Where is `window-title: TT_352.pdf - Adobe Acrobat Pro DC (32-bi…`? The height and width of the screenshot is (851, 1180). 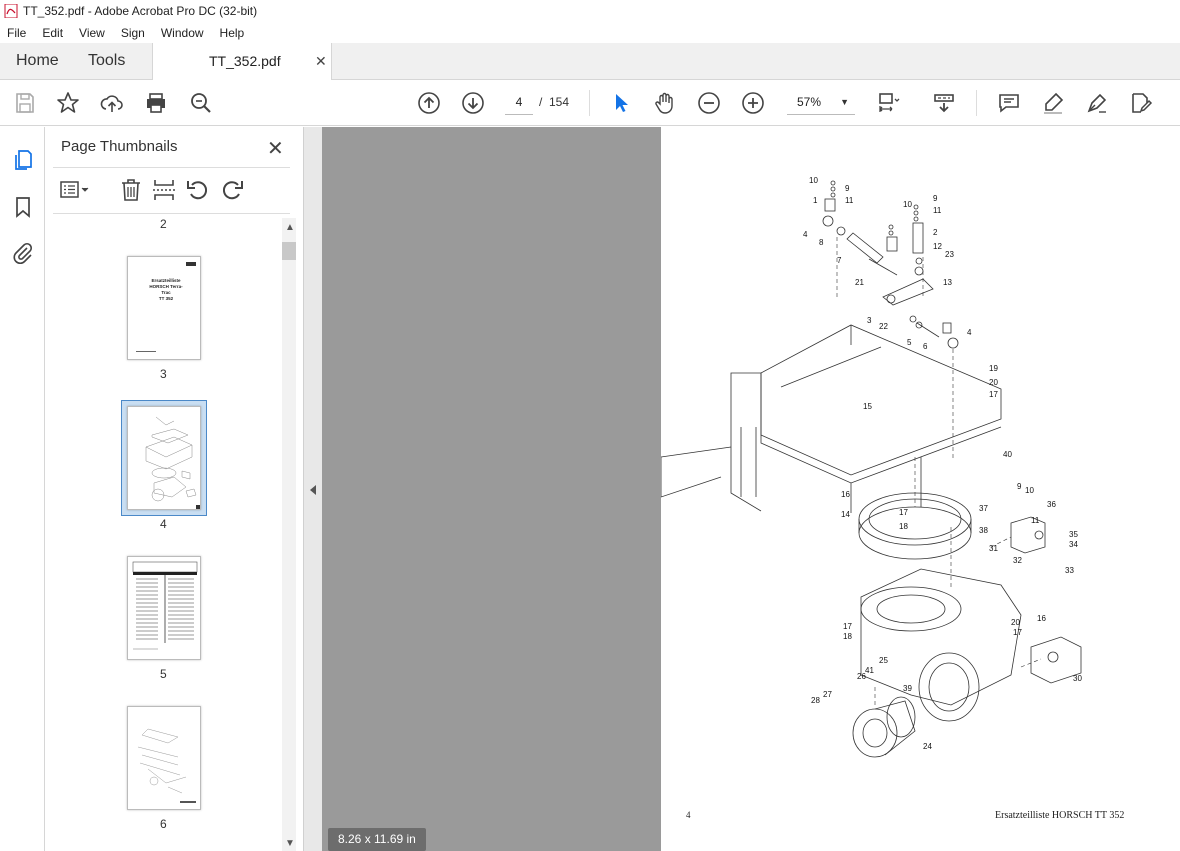
window-title: TT_352.pdf - Adobe Acrobat Pro DC (32-bi… is located at coordinates (140, 11).